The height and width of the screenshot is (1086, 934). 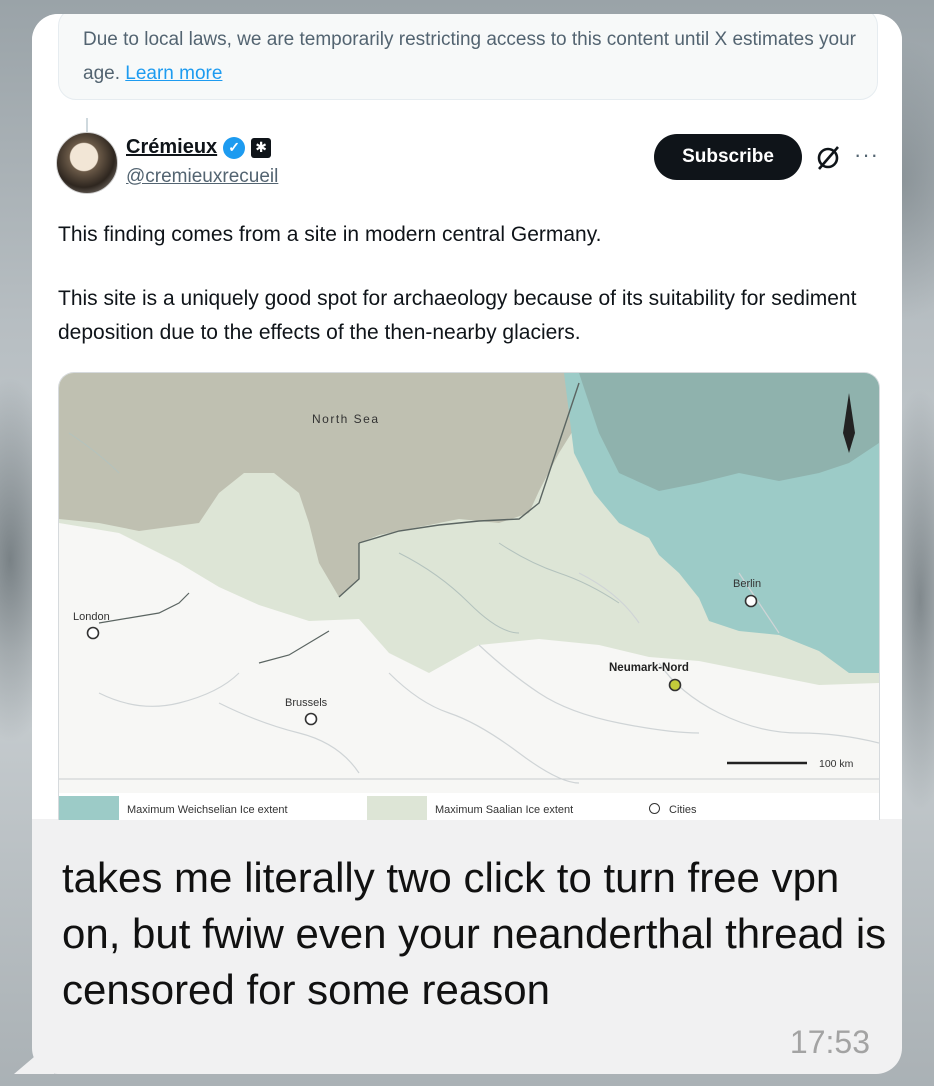 I want to click on saalian-swatch, so click(x=397, y=808).